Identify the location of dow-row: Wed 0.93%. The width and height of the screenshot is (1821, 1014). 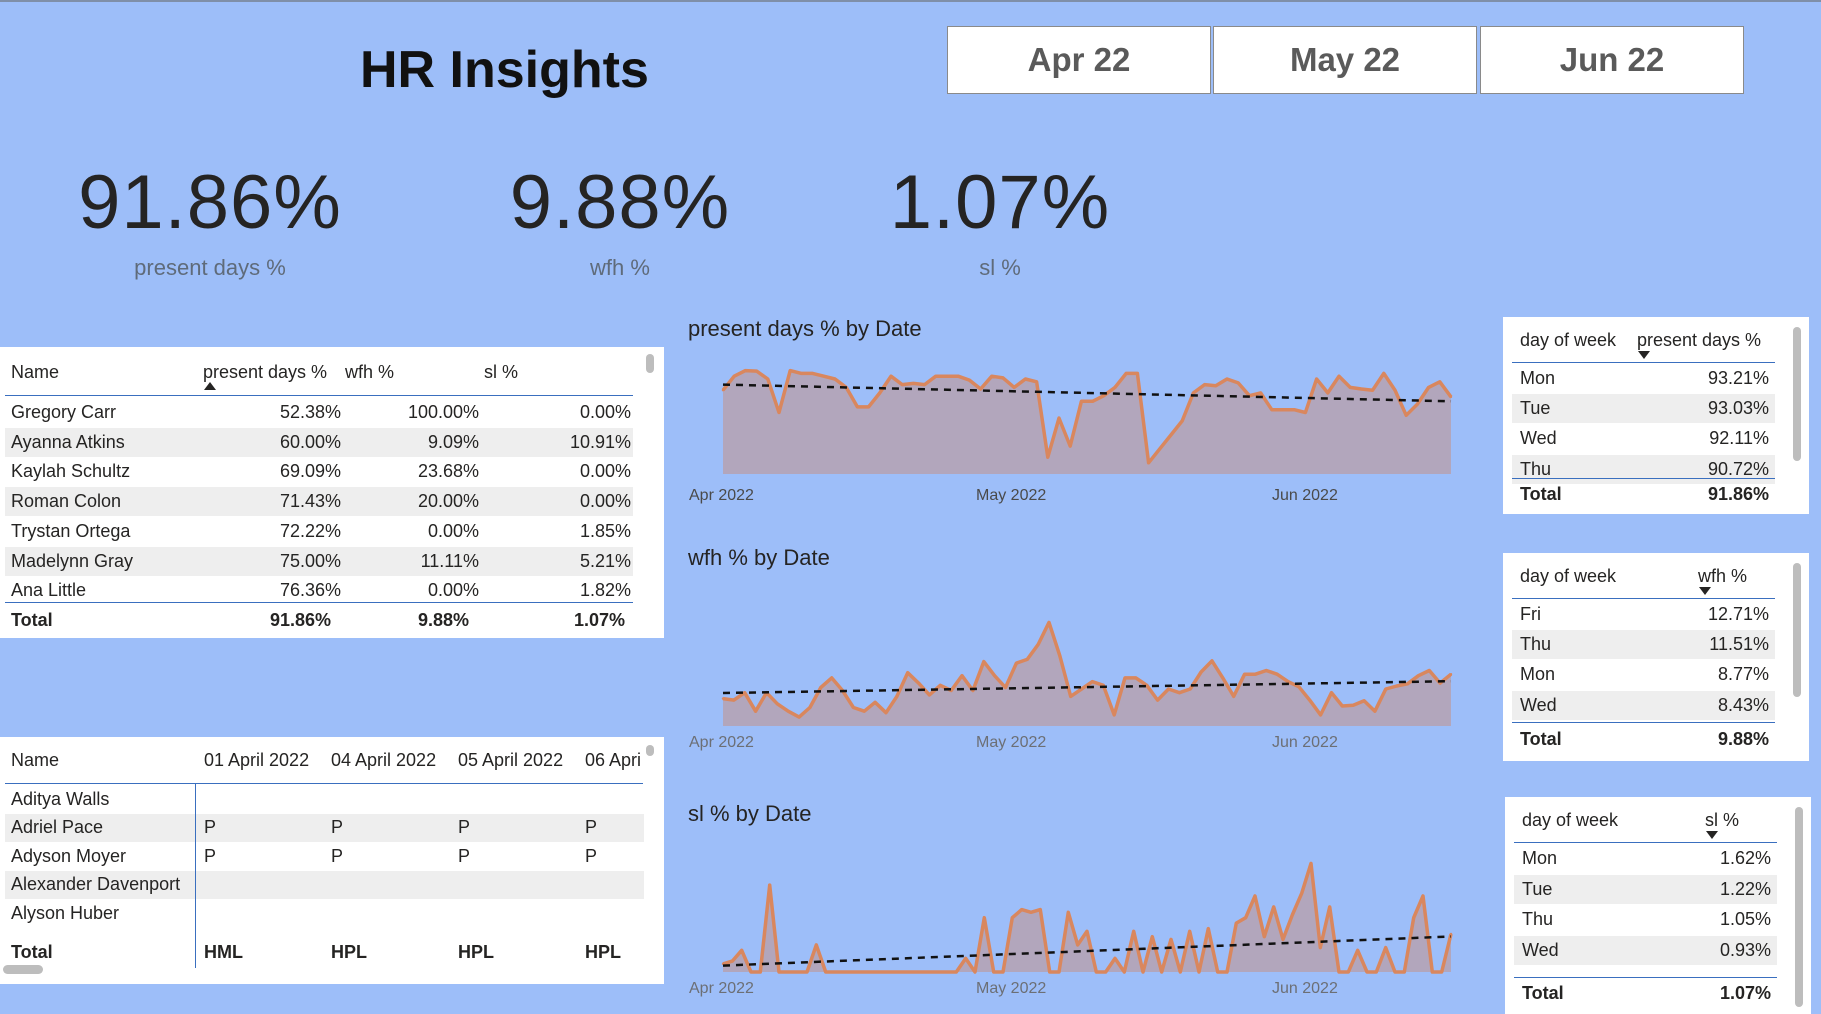
(1645, 950).